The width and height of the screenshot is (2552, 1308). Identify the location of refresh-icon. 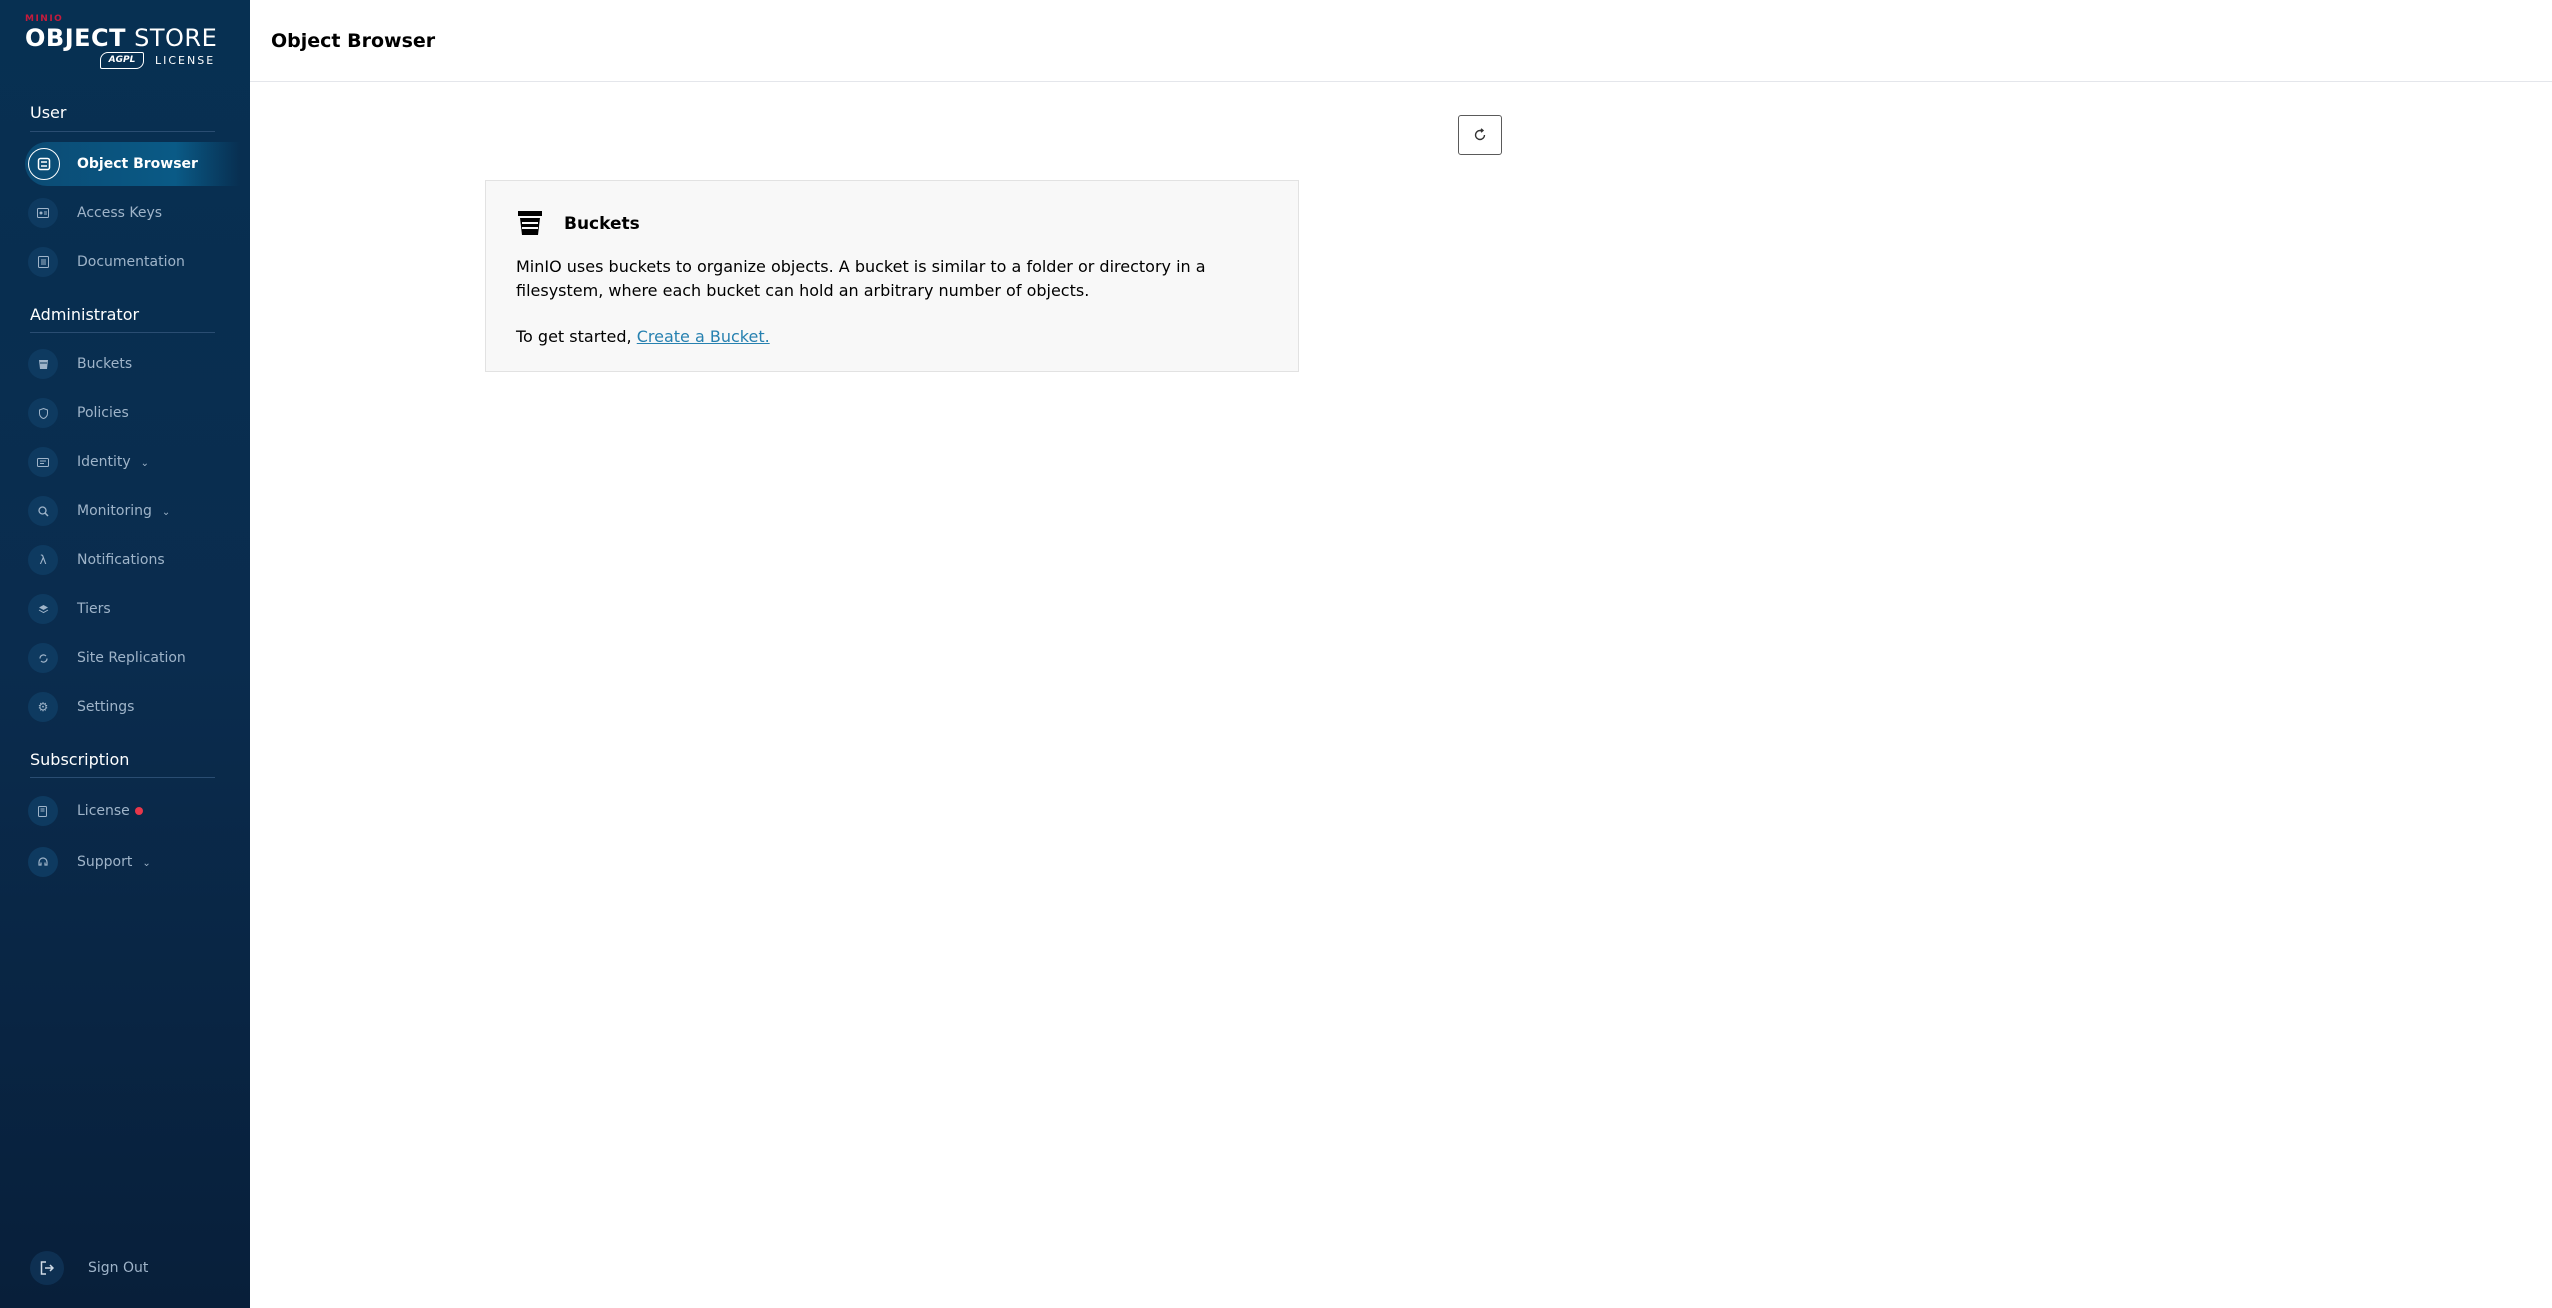
(1480, 134).